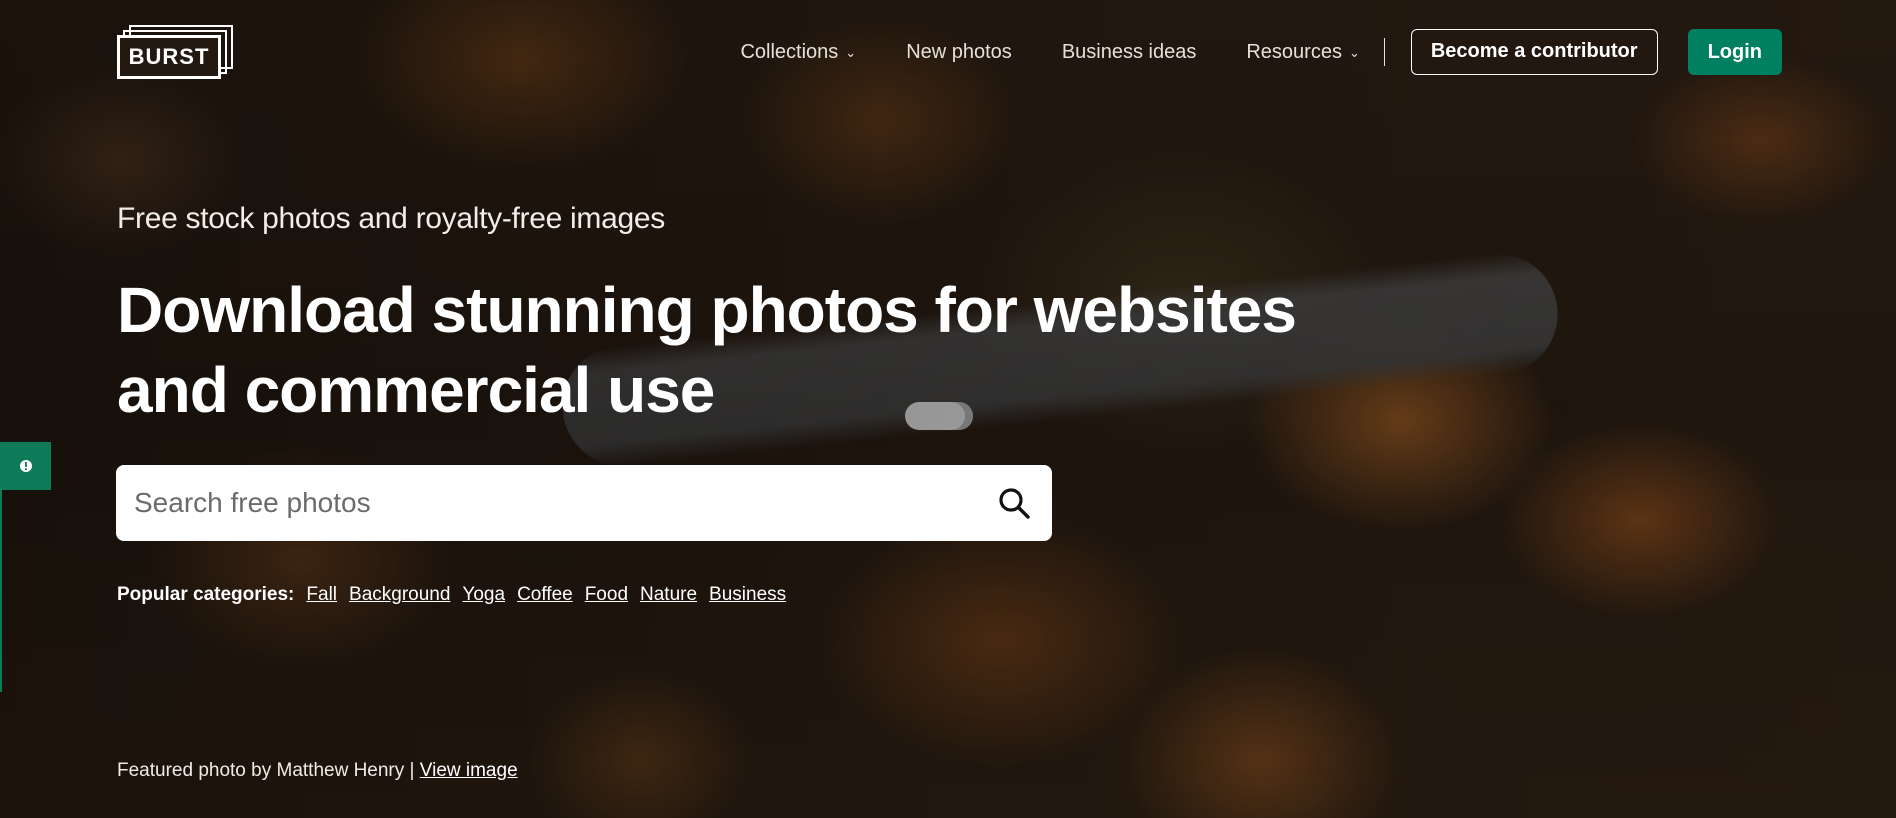 This screenshot has height=818, width=1896. Describe the element at coordinates (169, 57) in the screenshot. I see `logo-text: BURST` at that location.